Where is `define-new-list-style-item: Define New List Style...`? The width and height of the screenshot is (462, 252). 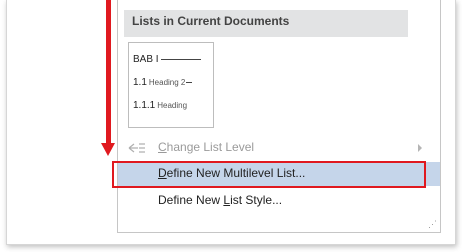 define-new-list-style-item: Define New List Style... is located at coordinates (279, 201).